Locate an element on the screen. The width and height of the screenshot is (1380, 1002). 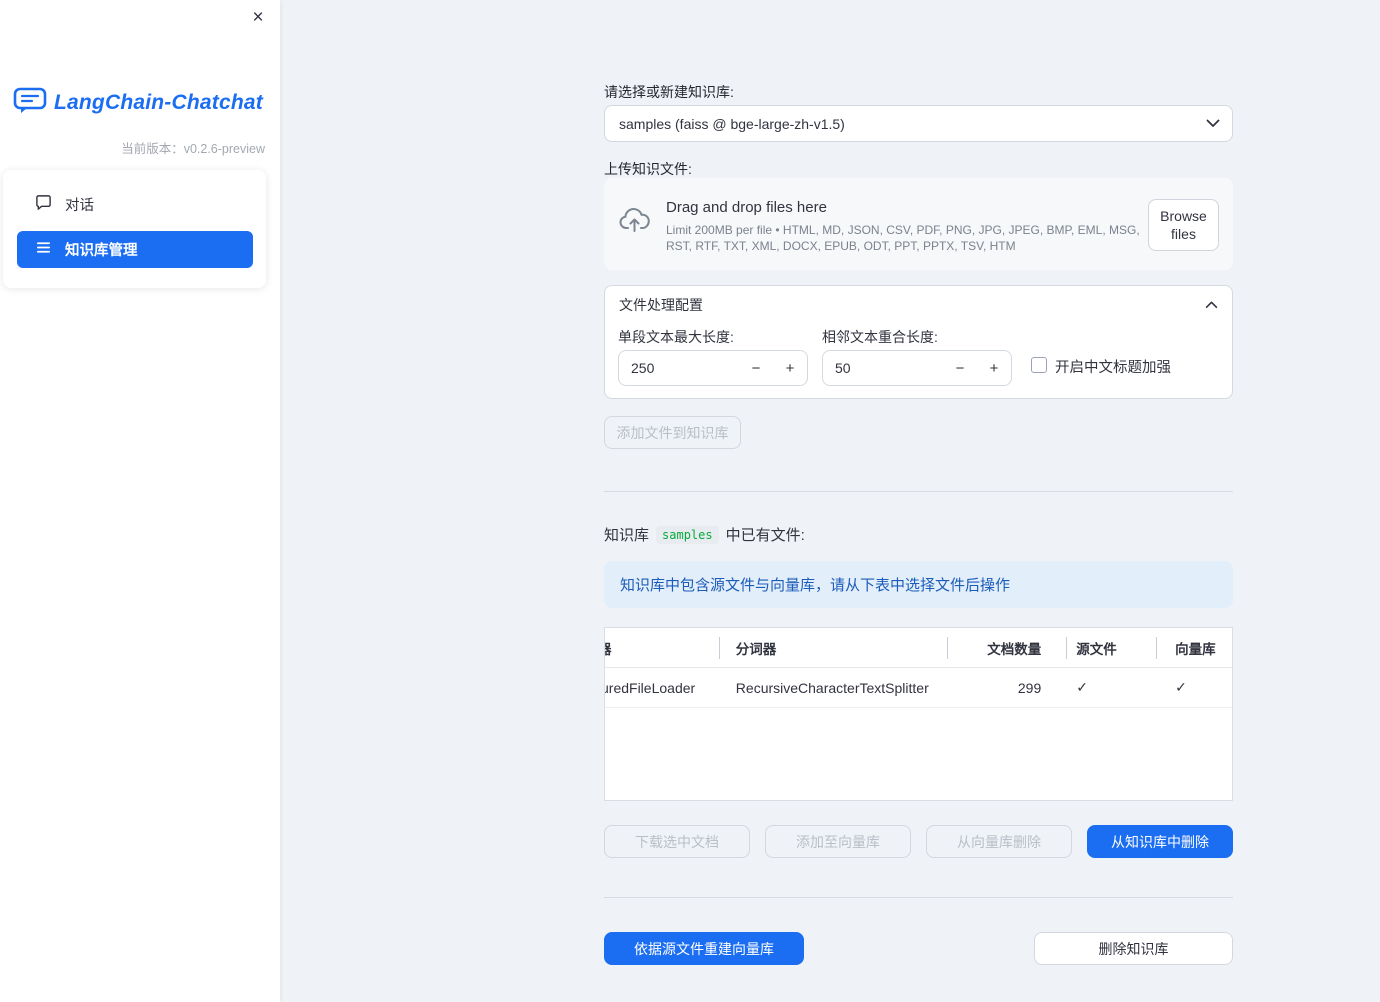
table-header-row: 器 分词器 文档数量 源文件 向量库 is located at coordinates (918, 648).